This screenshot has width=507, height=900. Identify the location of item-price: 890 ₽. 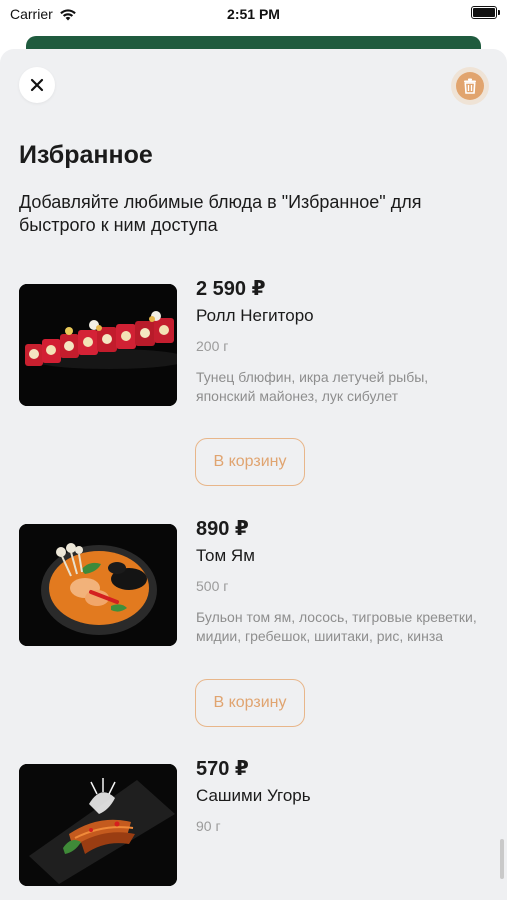
(222, 529).